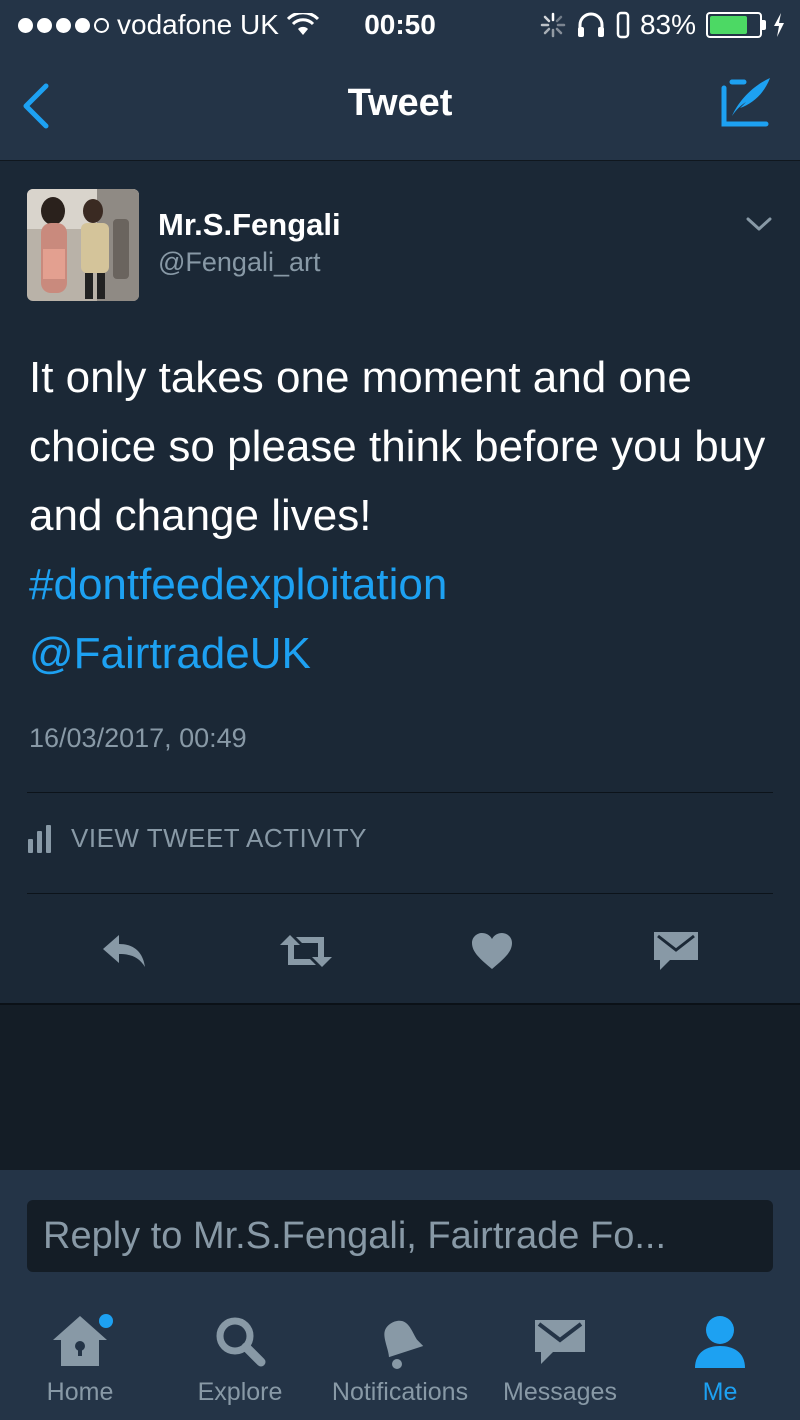 This screenshot has width=800, height=1420. I want to click on tab-label: Me, so click(720, 1392).